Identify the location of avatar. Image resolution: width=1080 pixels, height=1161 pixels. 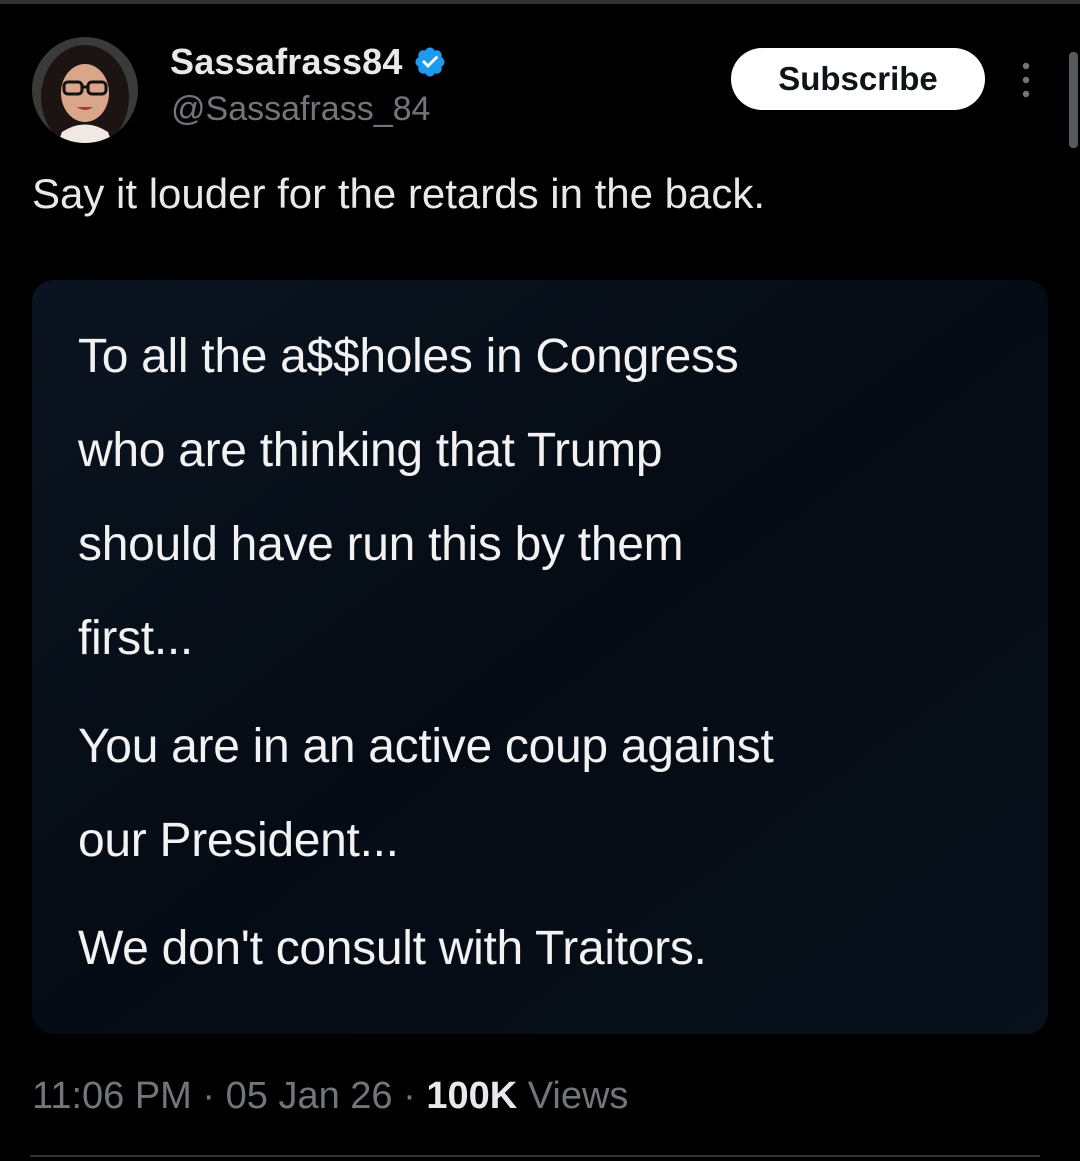
(85, 90).